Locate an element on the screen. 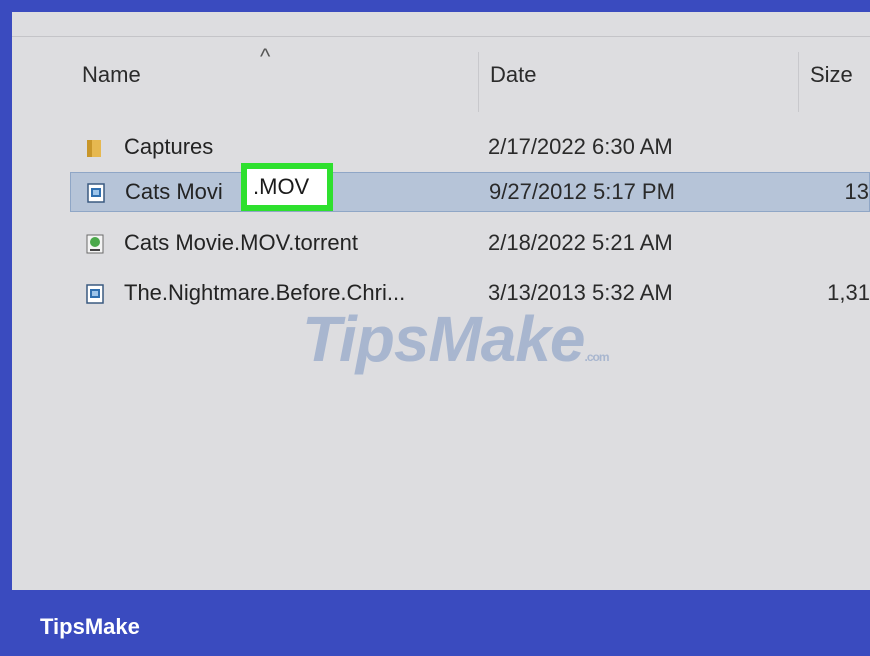 Image resolution: width=870 pixels, height=656 pixels. file-name: Cats Movi is located at coordinates (174, 191).